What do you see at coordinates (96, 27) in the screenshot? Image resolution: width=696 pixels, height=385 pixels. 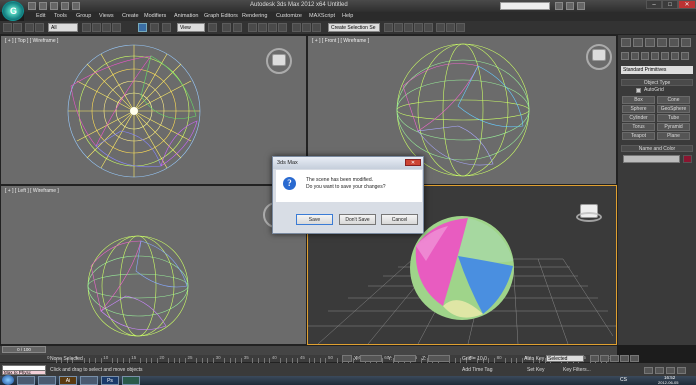 I see `select-by-name-icon` at bounding box center [96, 27].